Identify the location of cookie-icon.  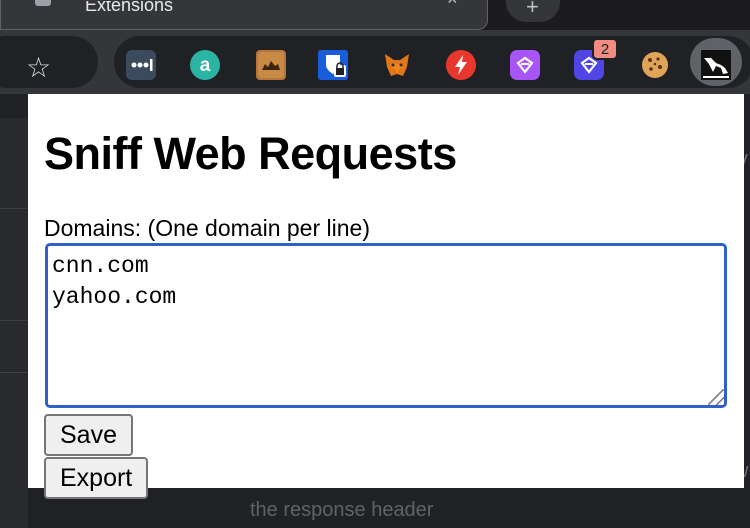
(655, 65).